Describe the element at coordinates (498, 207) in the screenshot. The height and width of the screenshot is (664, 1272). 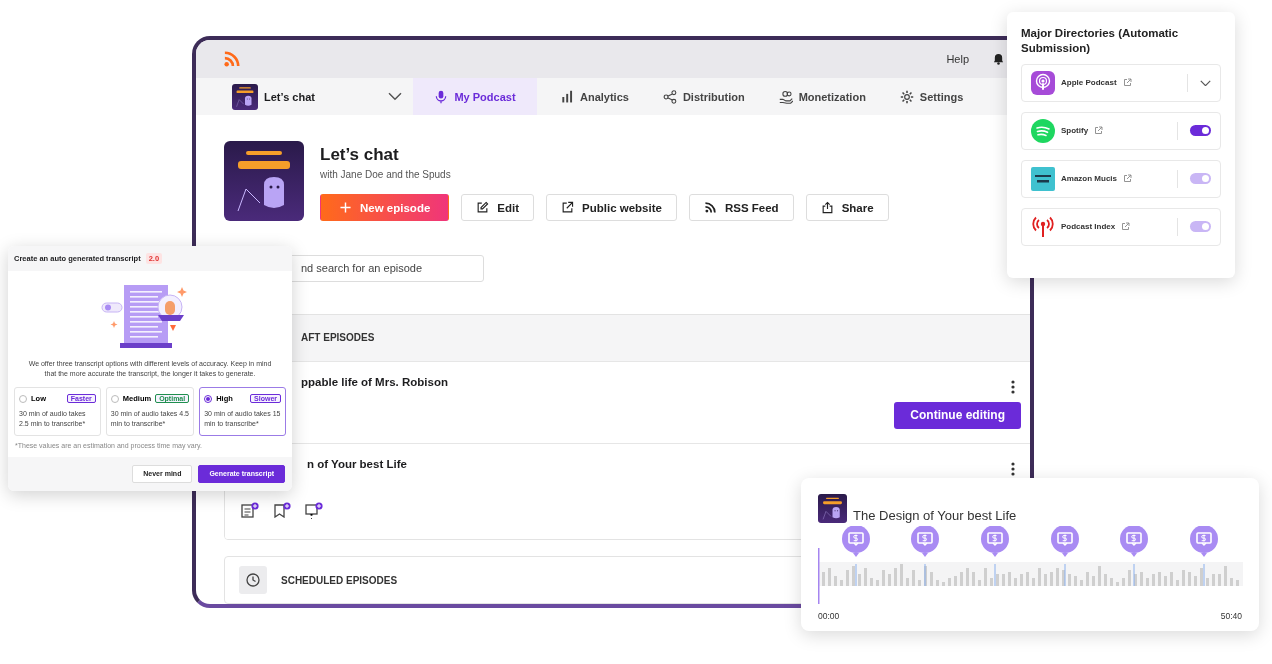
I see `action-button: Edit` at that location.